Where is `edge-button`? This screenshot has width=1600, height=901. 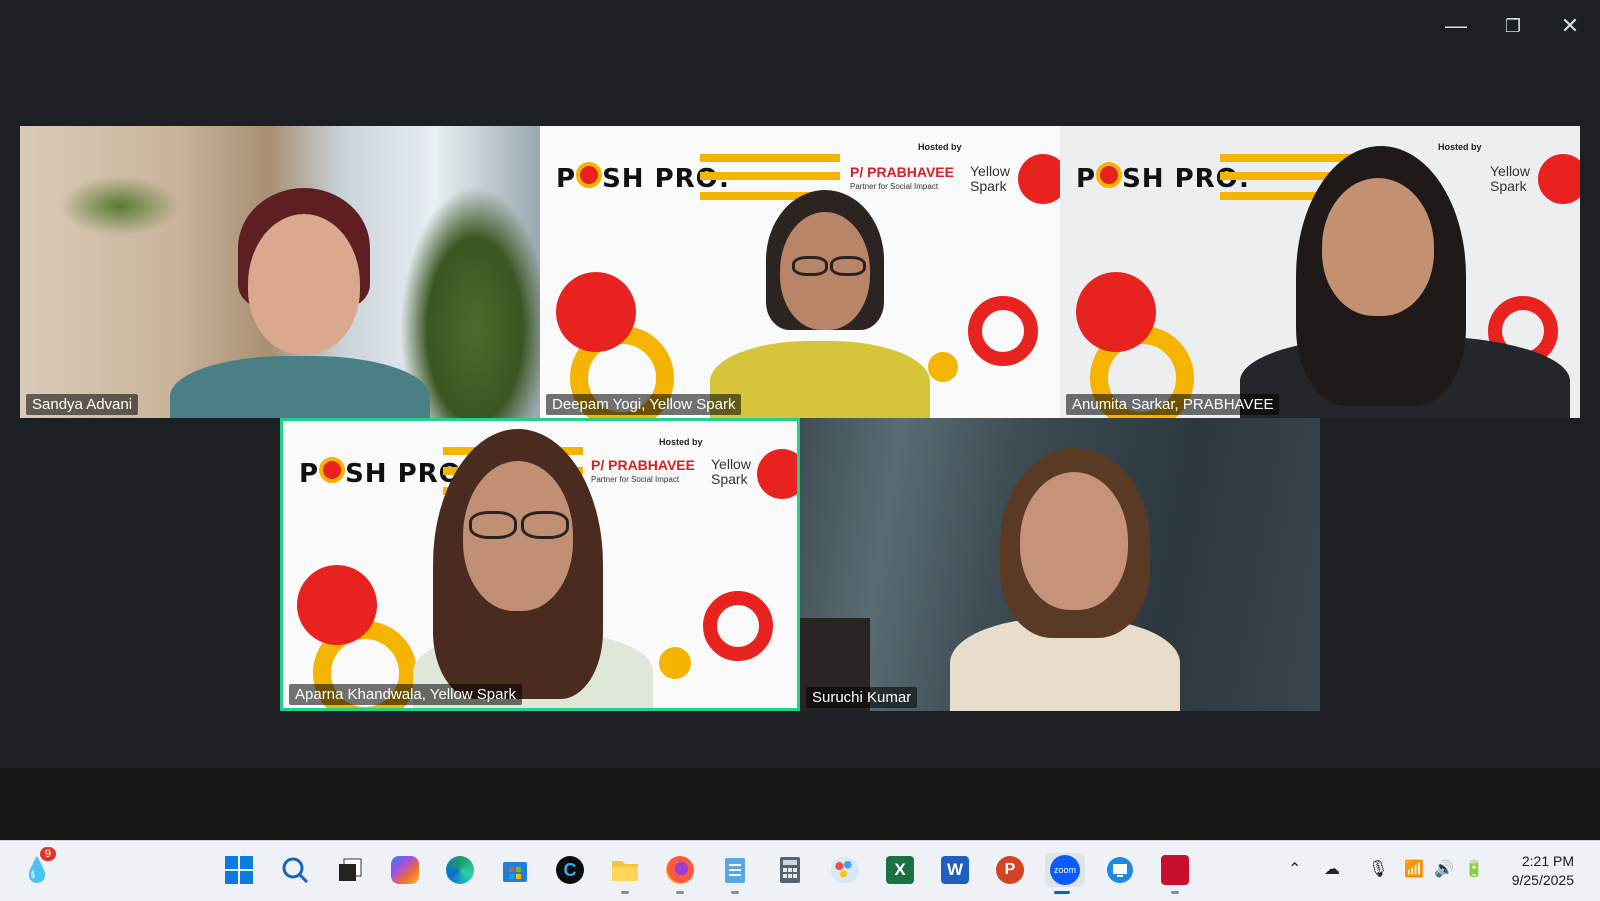
edge-button is located at coordinates (460, 870).